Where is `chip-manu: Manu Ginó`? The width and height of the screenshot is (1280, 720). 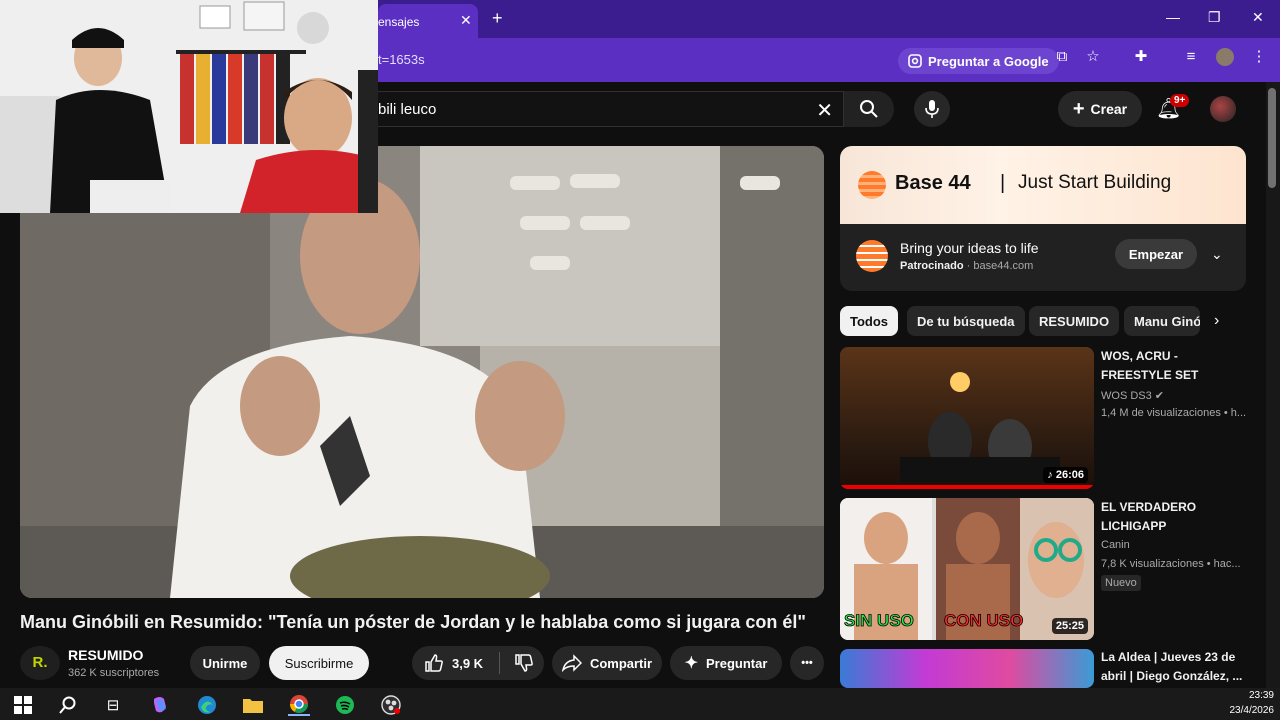
chip-manu: Manu Ginó is located at coordinates (1162, 321).